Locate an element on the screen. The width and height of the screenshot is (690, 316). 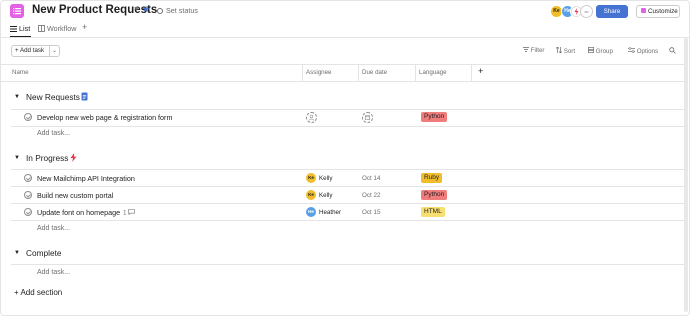
options-icon is located at coordinates (631, 50).